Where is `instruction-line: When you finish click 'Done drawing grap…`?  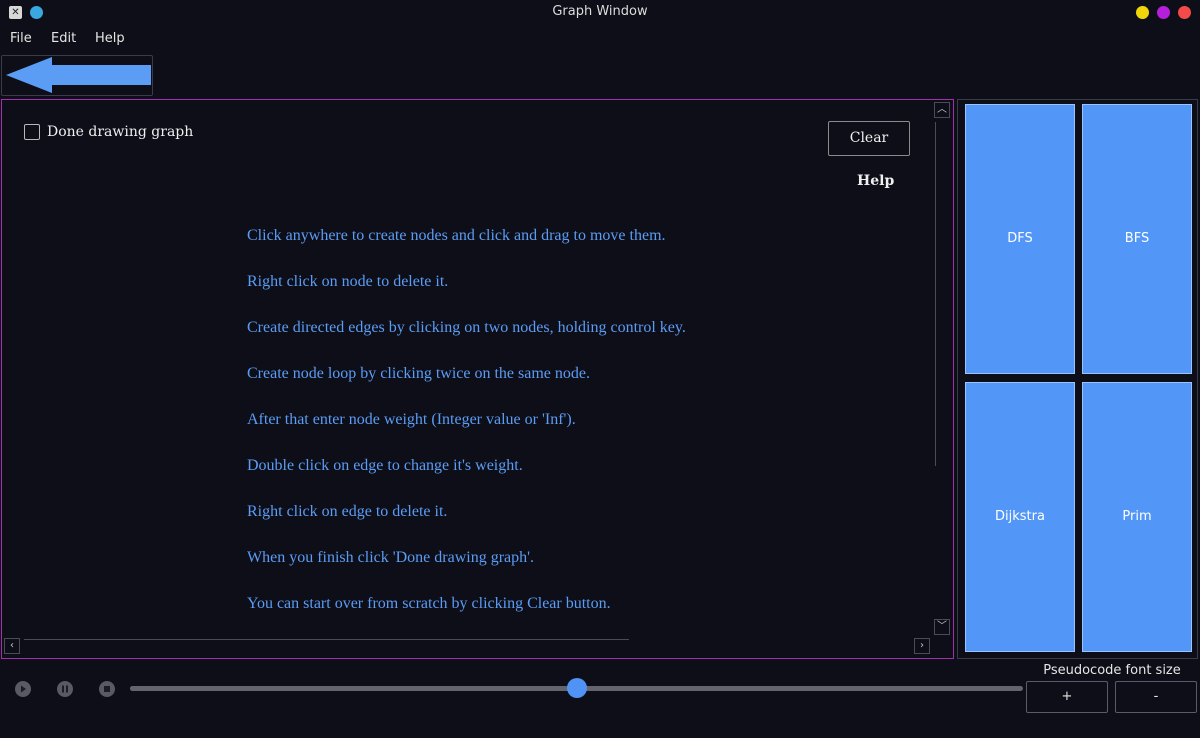
instruction-line: When you finish click 'Done drawing grap… is located at coordinates (391, 557).